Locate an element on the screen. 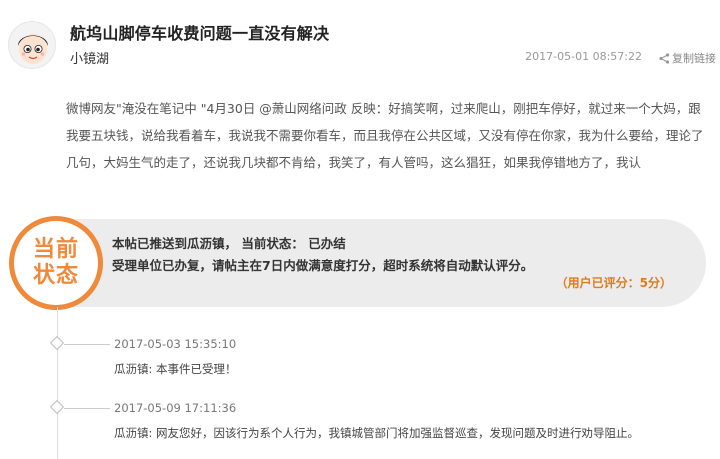 Image resolution: width=720 pixels, height=459 pixels. status-reply-info: 受理单位已办复，请帖主在7日内做满意度打分，超时系统将自动默认评分。 is located at coordinates (323, 265).